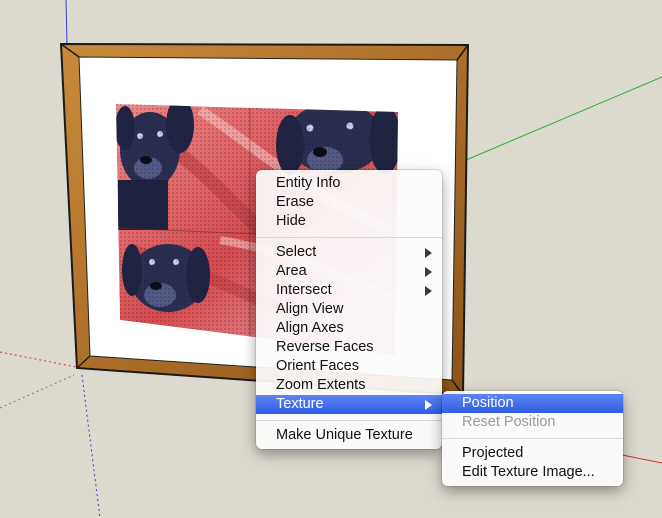 The height and width of the screenshot is (518, 662). Describe the element at coordinates (37, 391) in the screenshot. I see `green-axis-dotted` at that location.